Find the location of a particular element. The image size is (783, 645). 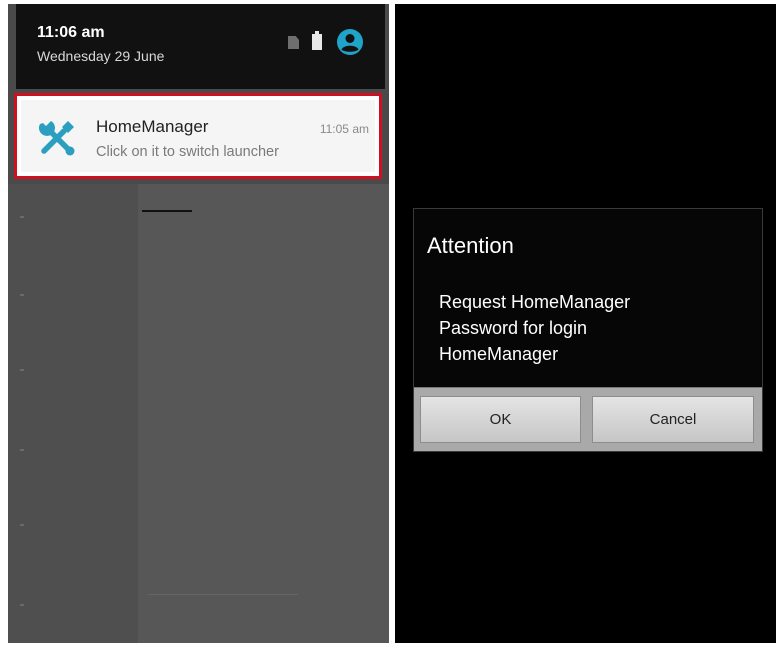

divider is located at coordinates (223, 594).